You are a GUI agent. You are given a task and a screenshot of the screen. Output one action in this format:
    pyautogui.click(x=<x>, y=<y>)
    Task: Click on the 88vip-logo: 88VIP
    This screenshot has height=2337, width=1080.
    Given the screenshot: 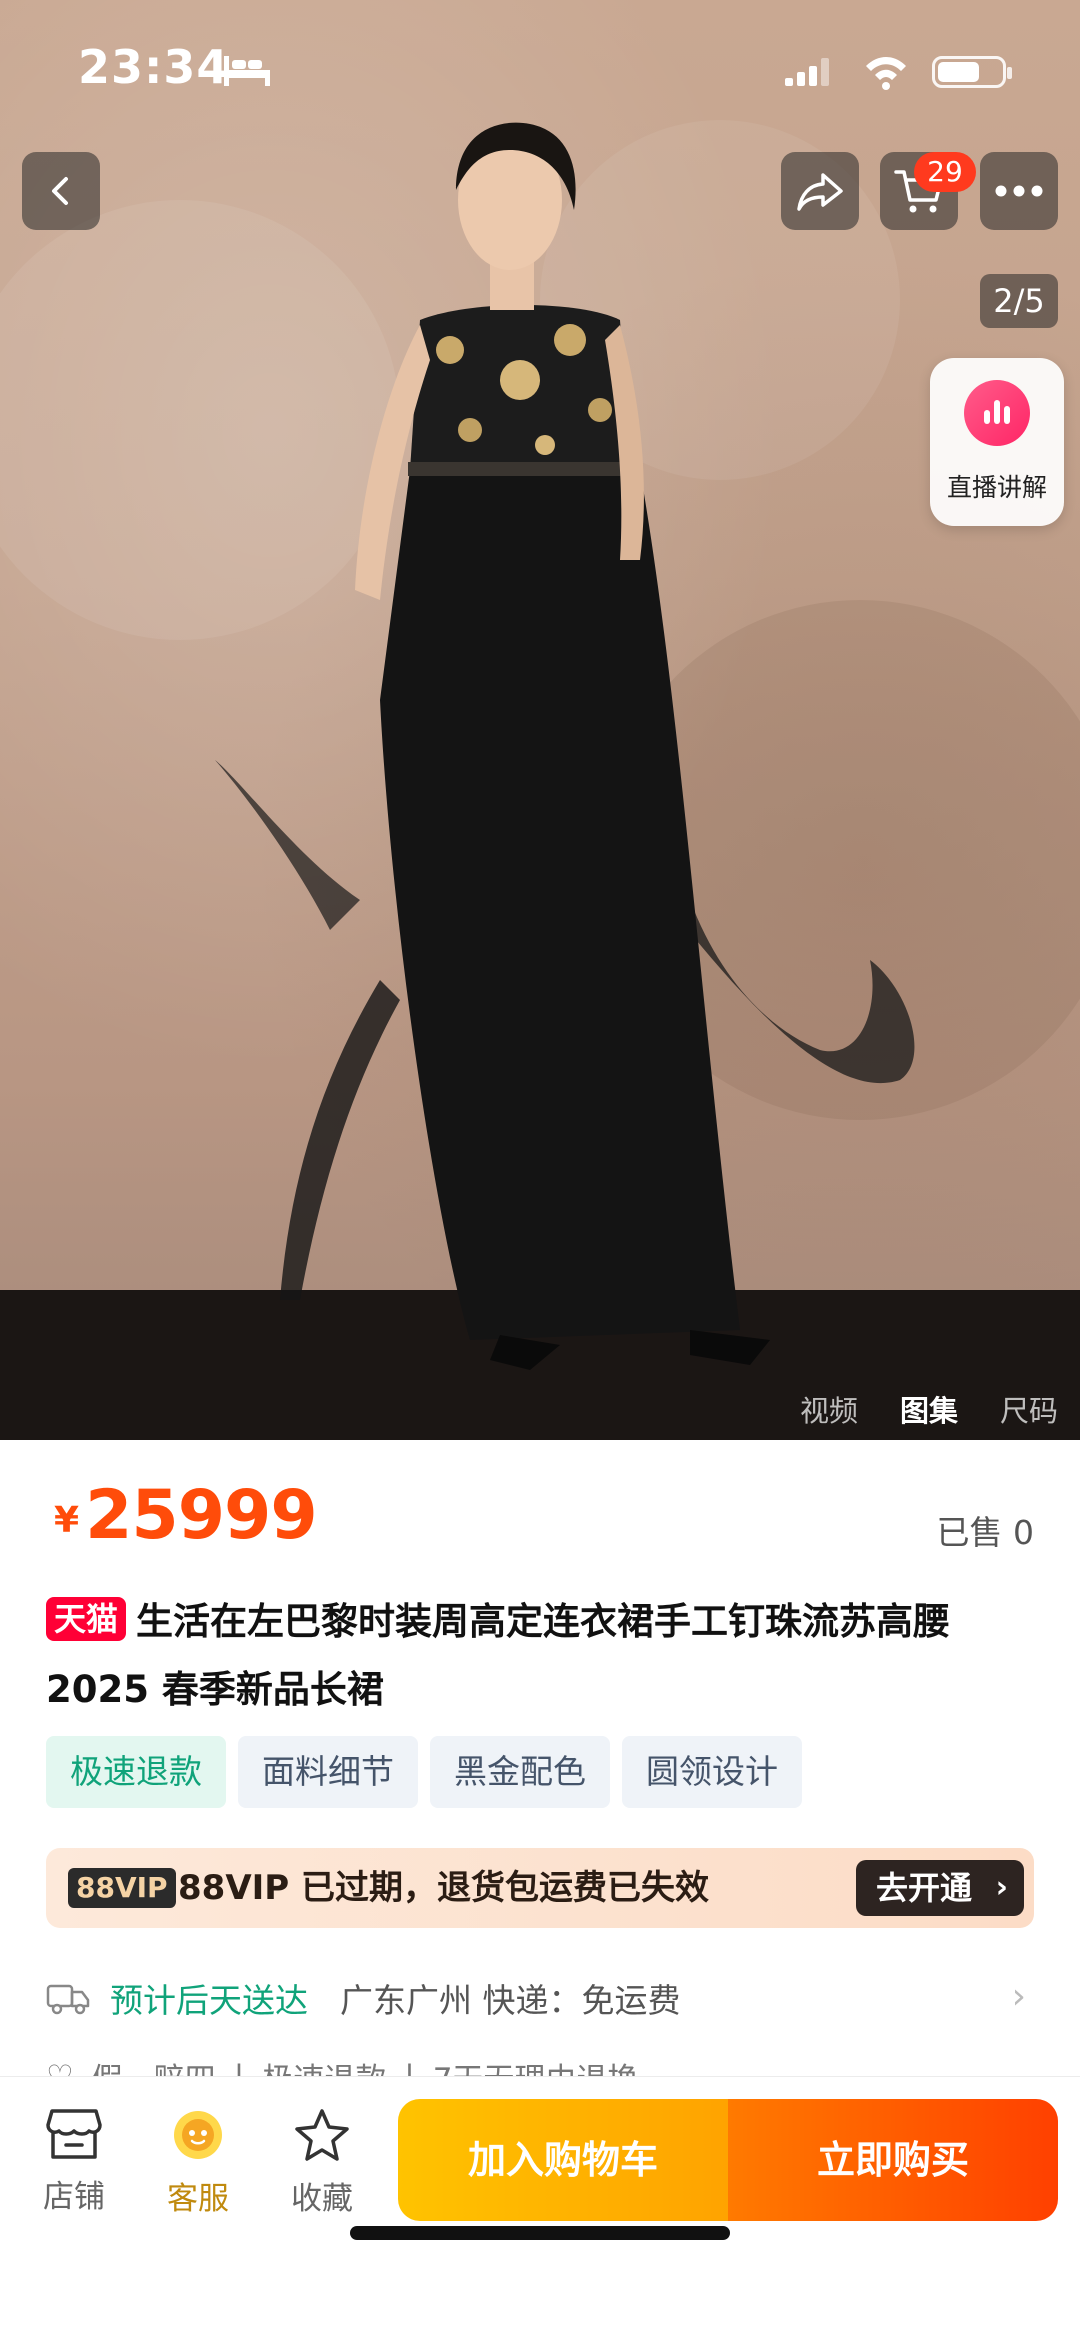 What is the action you would take?
    pyautogui.click(x=122, y=1888)
    